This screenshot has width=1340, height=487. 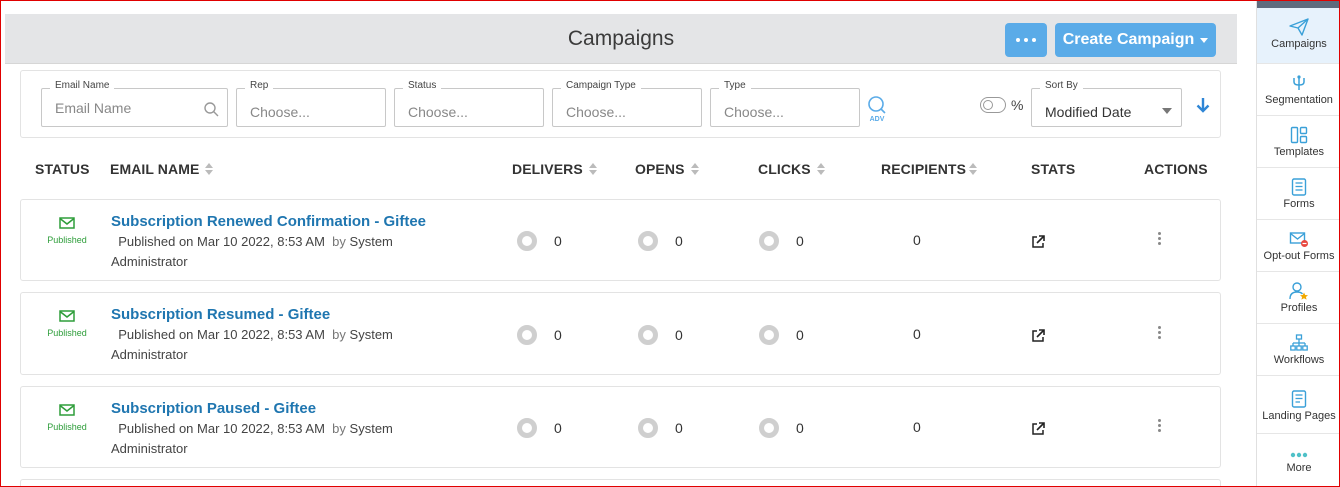 I want to click on sort-direction-icon, so click(x=1203, y=105).